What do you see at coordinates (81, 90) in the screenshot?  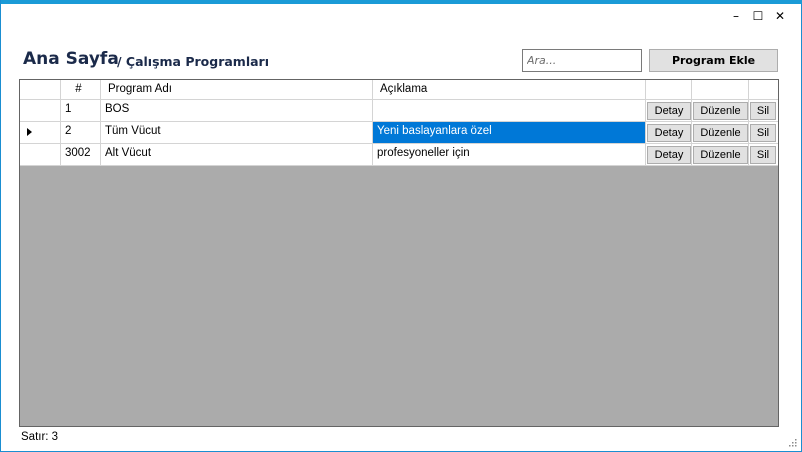 I see `column-header-id: #` at bounding box center [81, 90].